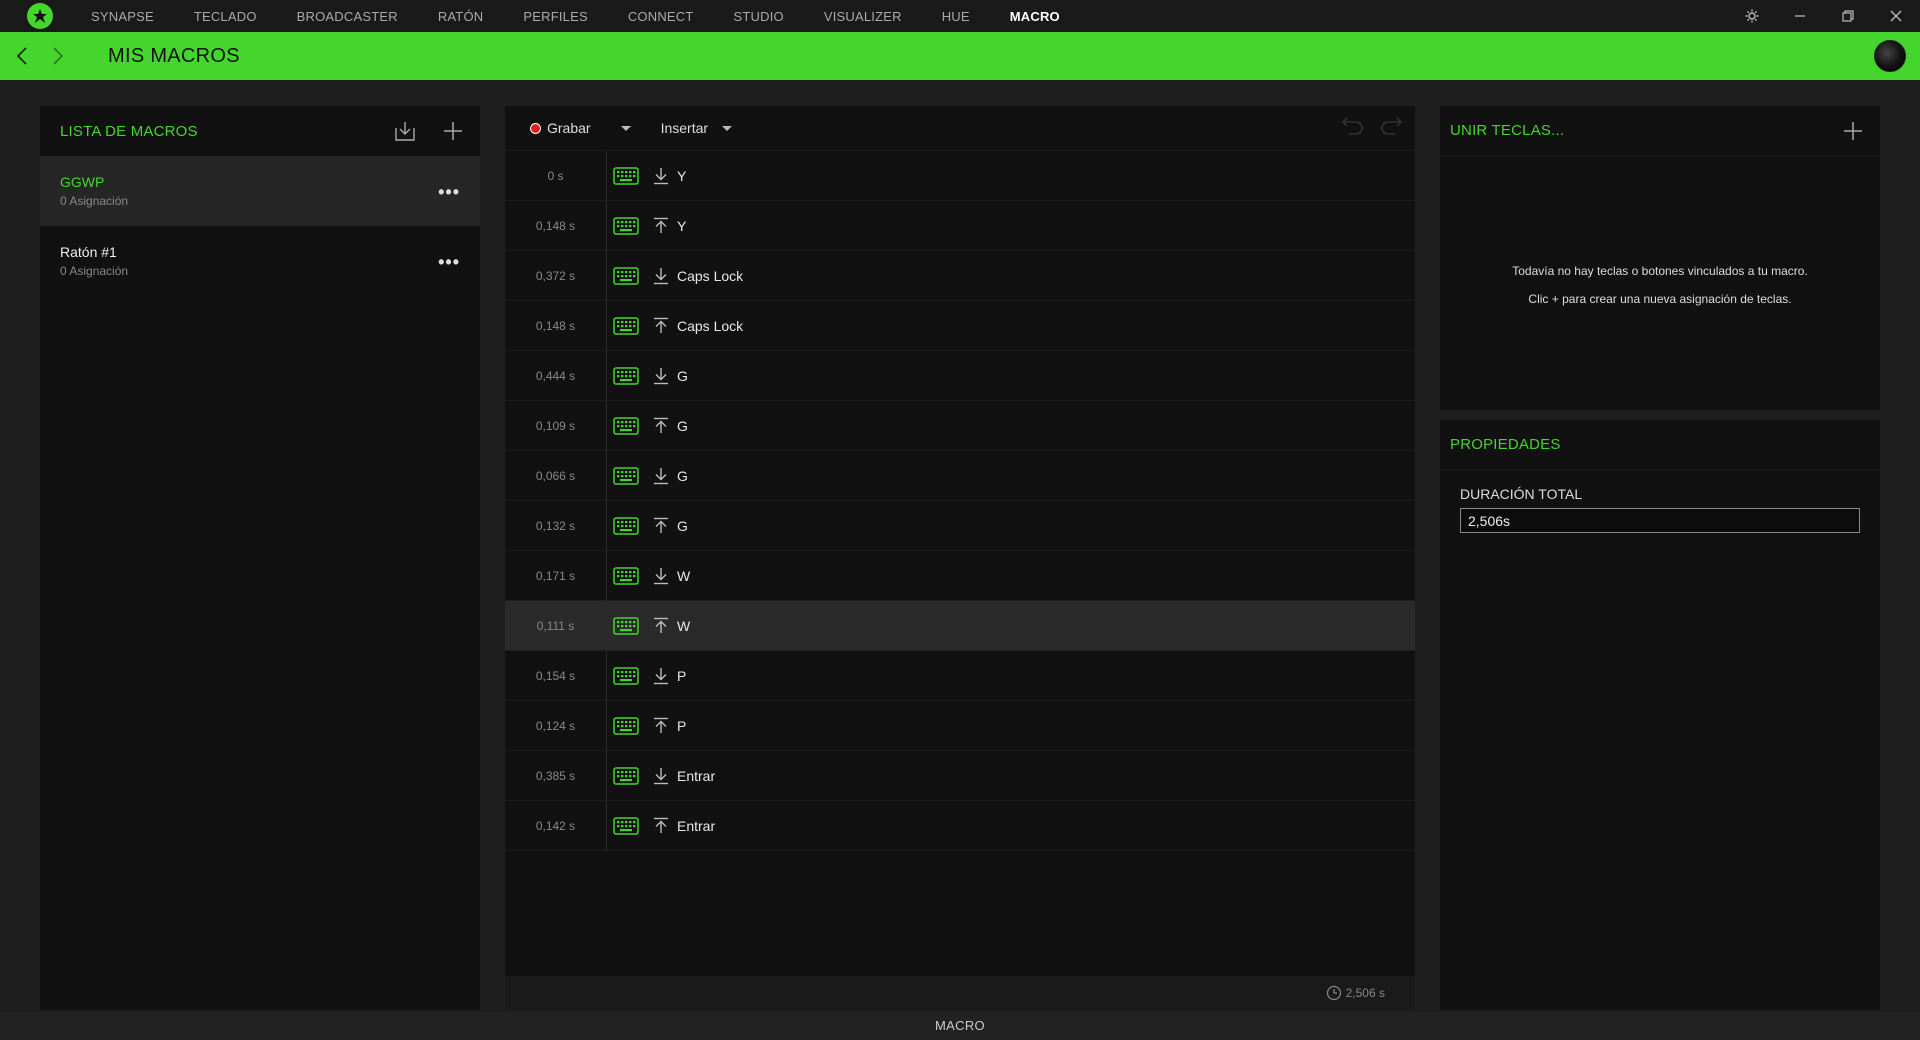 The height and width of the screenshot is (1040, 1920). Describe the element at coordinates (535, 128) in the screenshot. I see `record-dot-icon` at that location.